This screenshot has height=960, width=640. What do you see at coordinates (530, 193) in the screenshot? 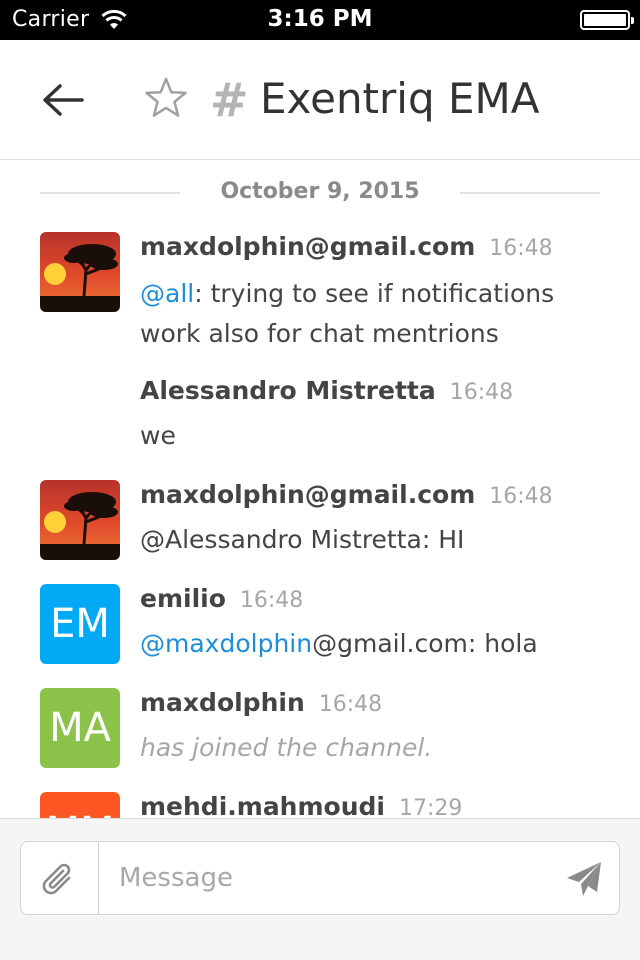
I see `divider-line` at bounding box center [530, 193].